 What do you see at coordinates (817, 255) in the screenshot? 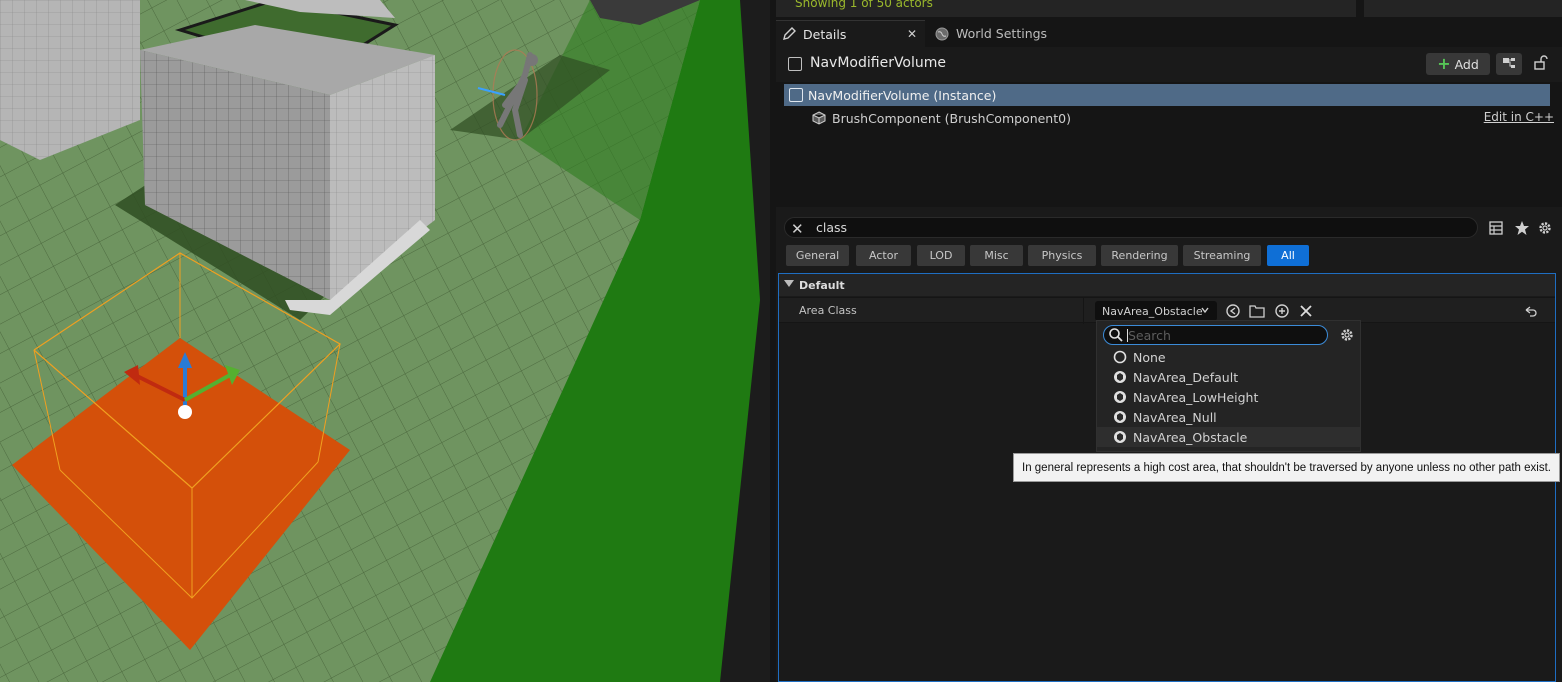
I see `filter-general: General` at bounding box center [817, 255].